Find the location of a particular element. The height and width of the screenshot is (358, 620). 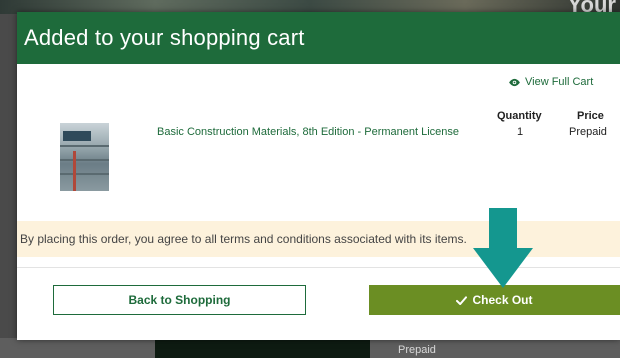

background-price-label: Prepaid is located at coordinates (417, 350).